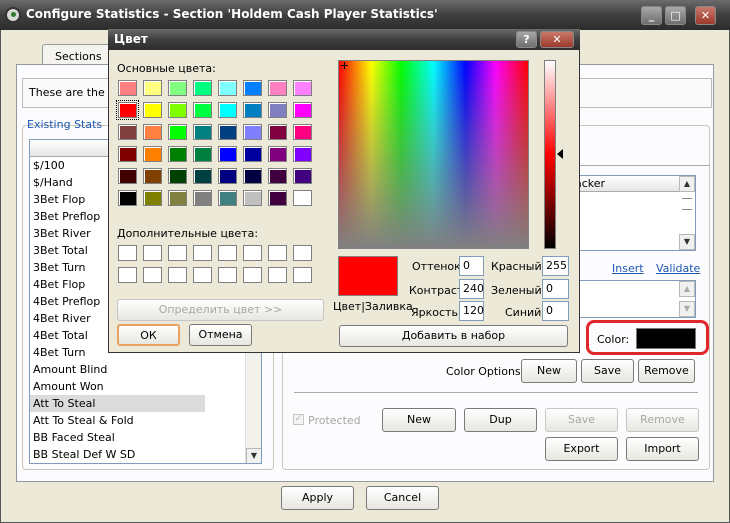 The image size is (730, 523). I want to click on dialog-cancel-button: Отмена, so click(220, 335).